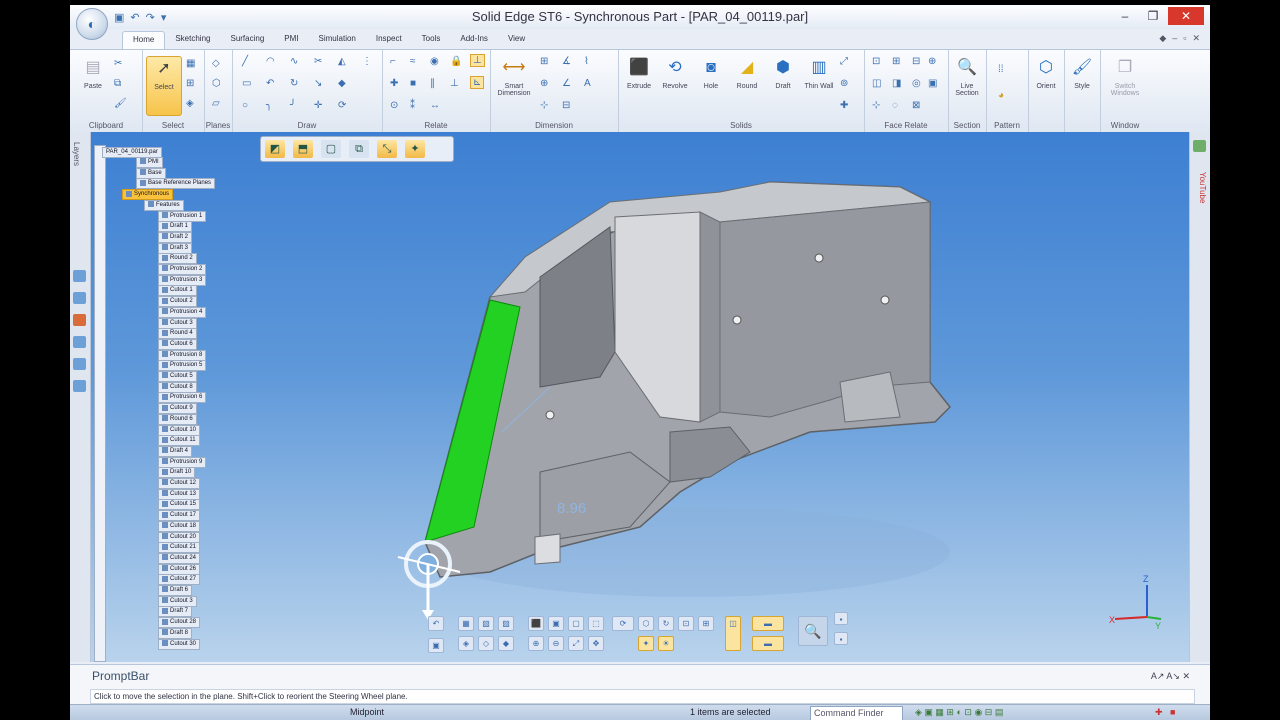 This screenshot has width=1280, height=720. Describe the element at coordinates (415, 149) in the screenshot. I see `options-icon: ✦` at that location.